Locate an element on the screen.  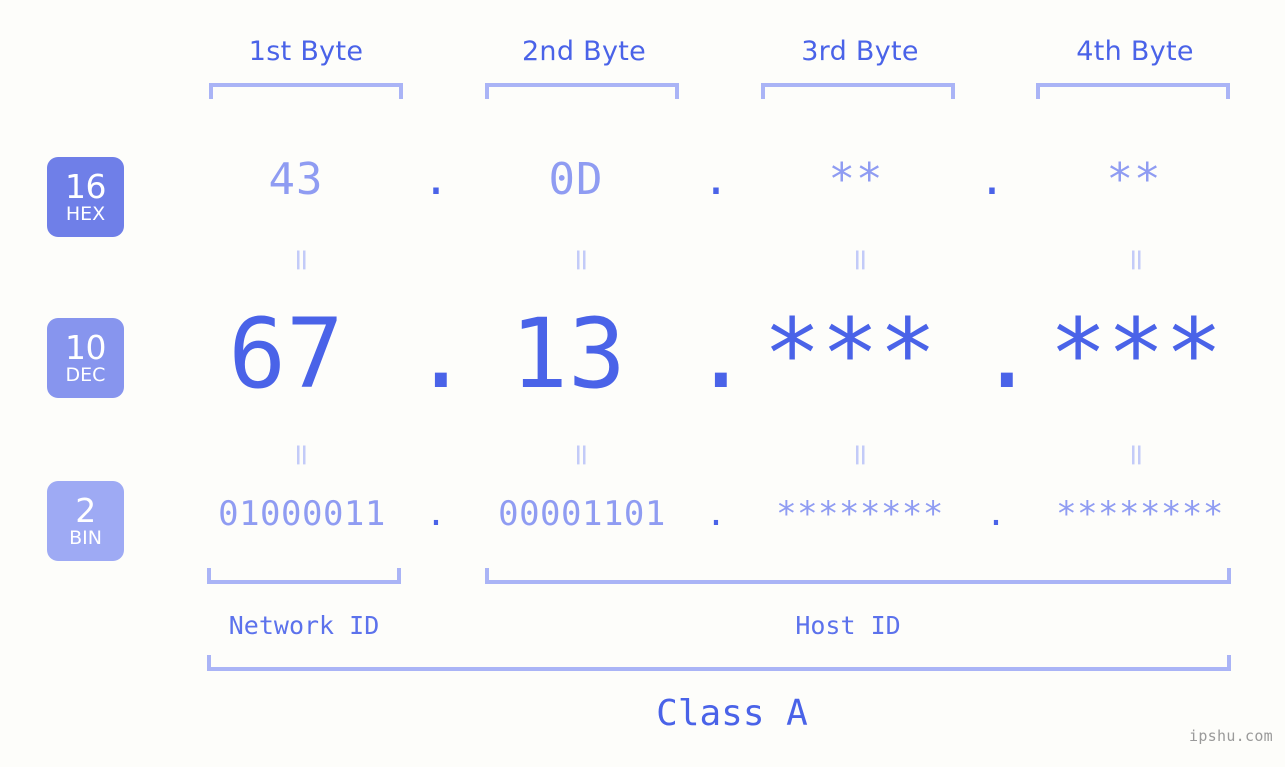
base-badge-bin-radix: 2 is located at coordinates (85, 510).